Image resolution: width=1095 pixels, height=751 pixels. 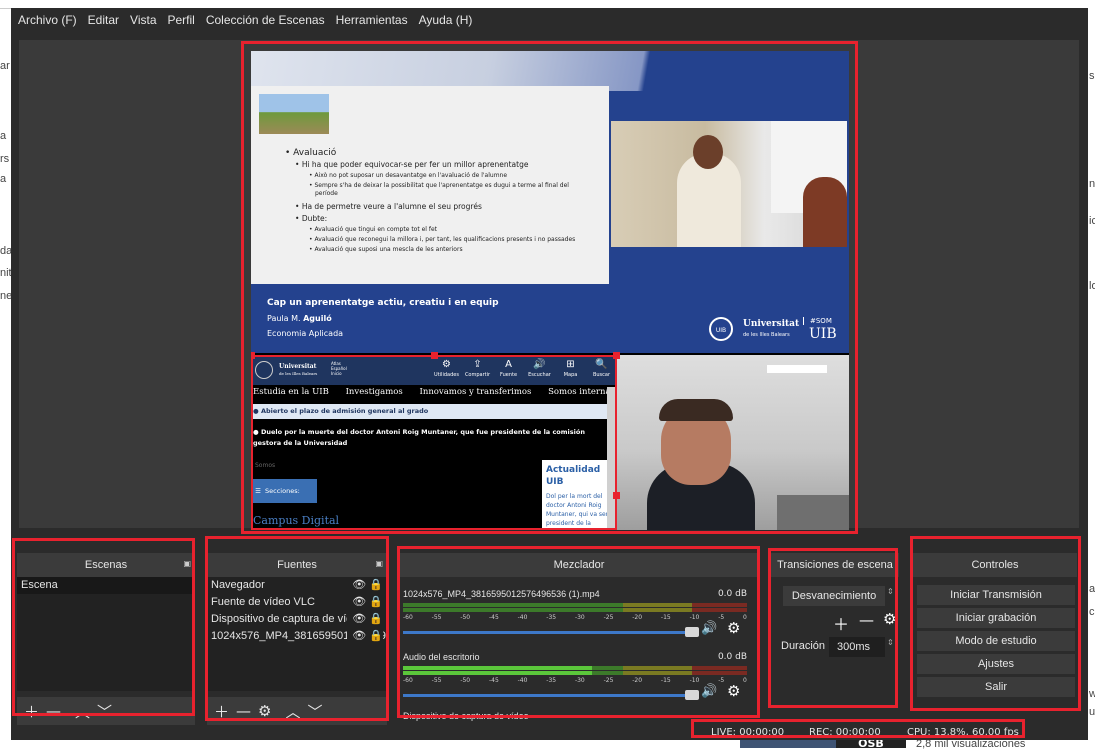 I want to click on menu-editar: Editar, so click(x=103, y=20).